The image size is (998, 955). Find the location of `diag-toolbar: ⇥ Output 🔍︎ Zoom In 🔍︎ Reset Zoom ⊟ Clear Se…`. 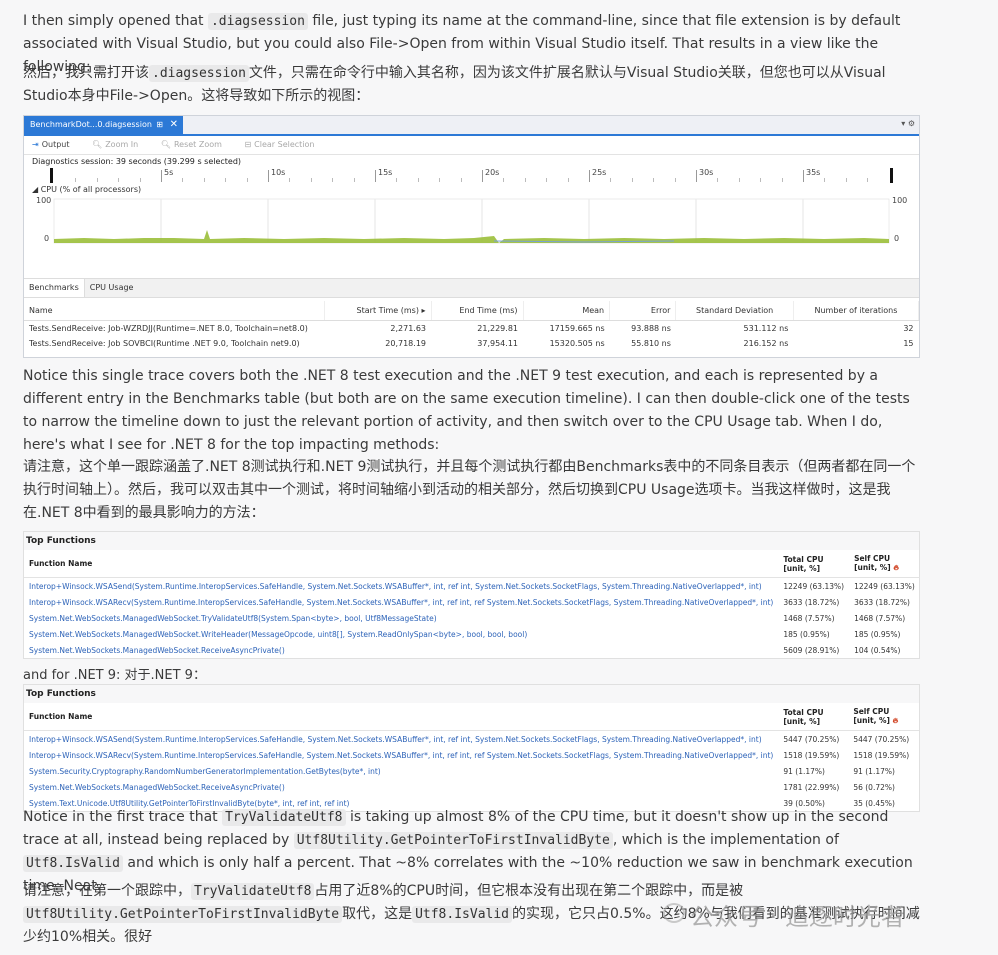

diag-toolbar: ⇥ Output 🔍︎ Zoom In 🔍︎ Reset Zoom ⊟ Clear Se… is located at coordinates (471, 145).